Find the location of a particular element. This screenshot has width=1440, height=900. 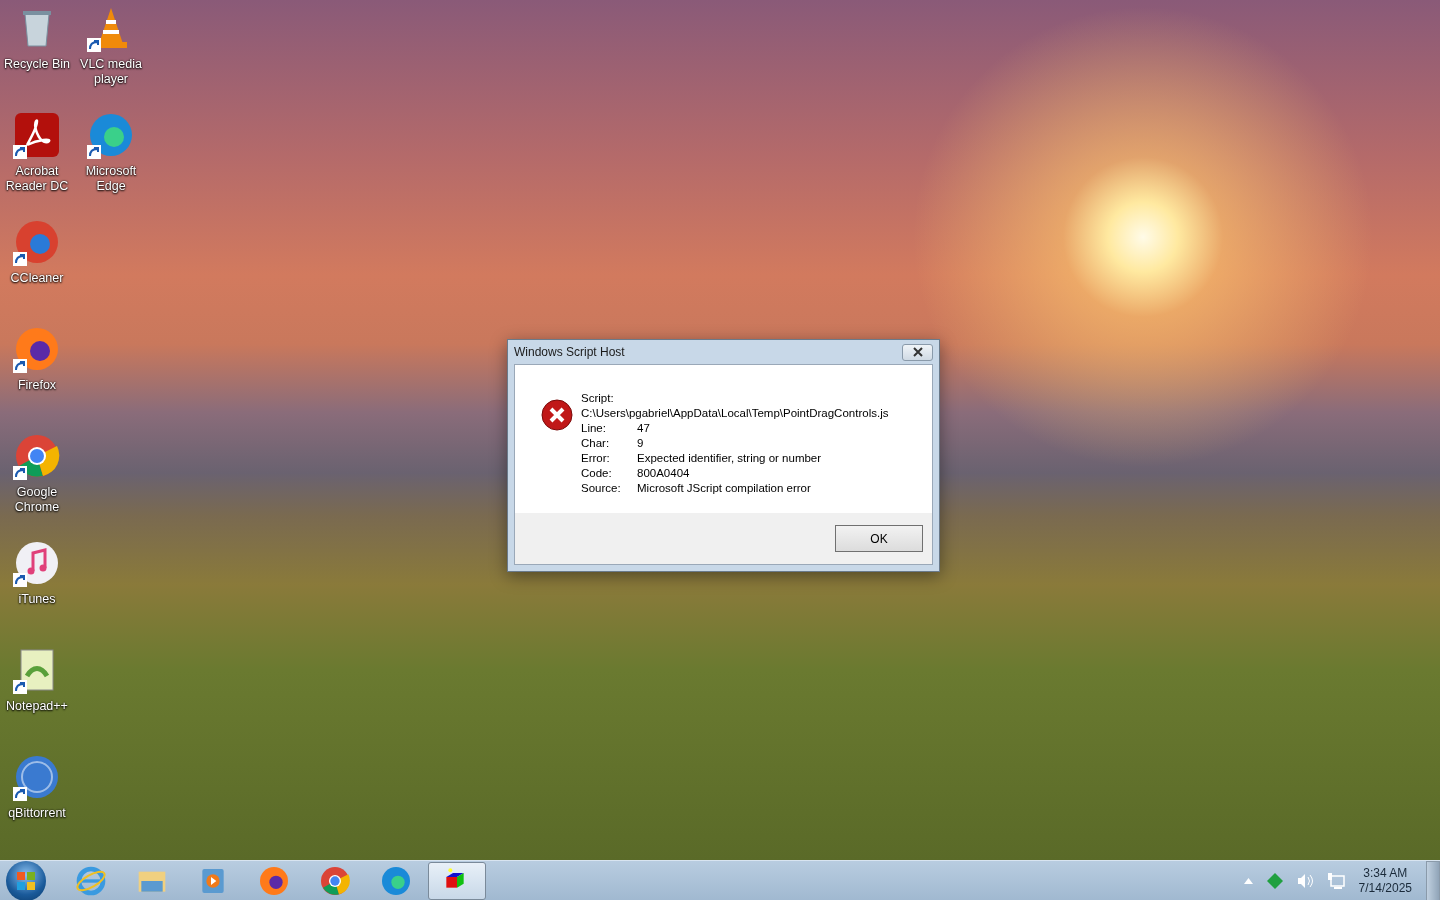

error-icon is located at coordinates (557, 415).